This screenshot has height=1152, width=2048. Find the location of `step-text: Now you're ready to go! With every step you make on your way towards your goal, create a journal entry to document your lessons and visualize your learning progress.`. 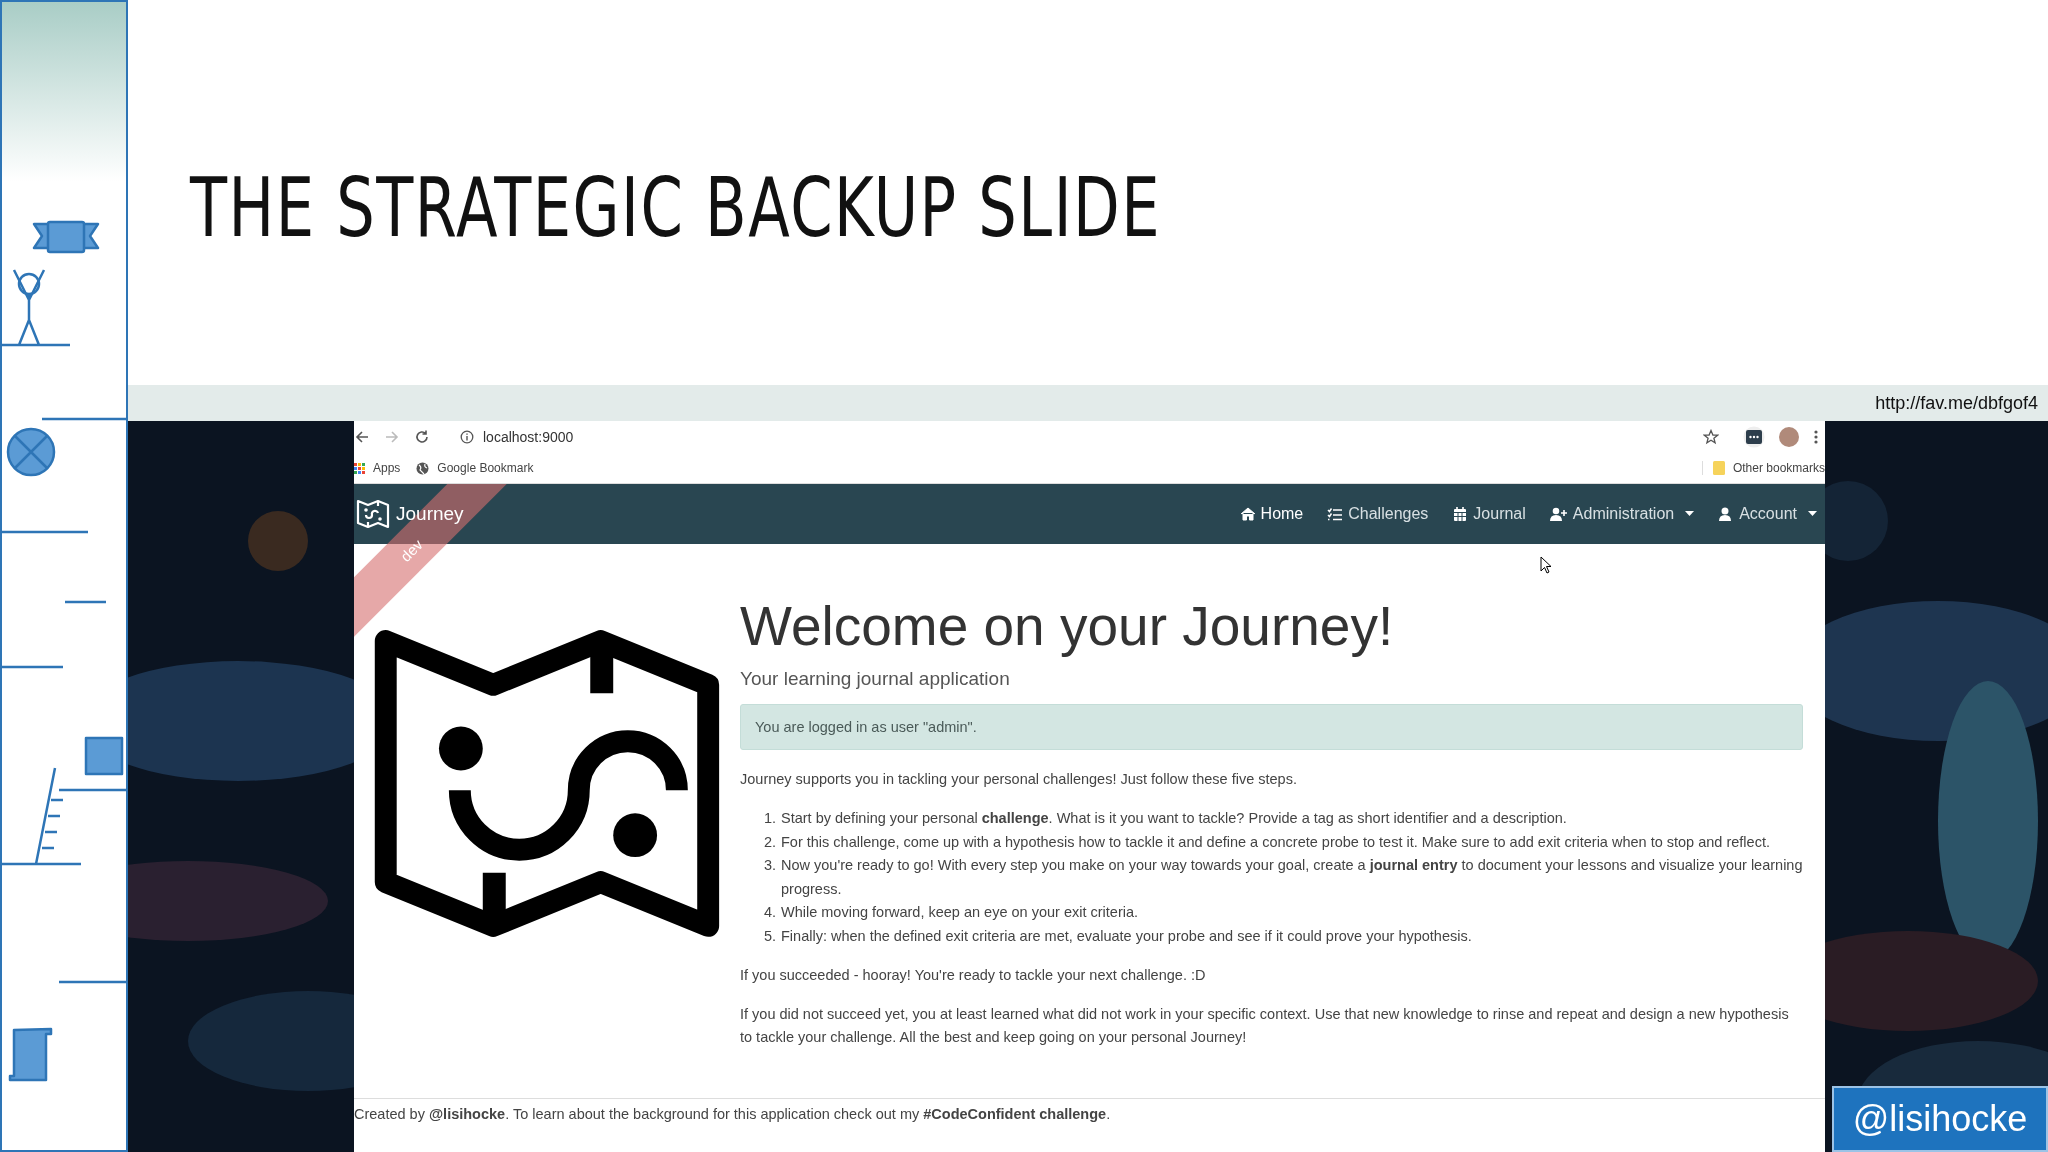

step-text: Now you're ready to go! With every step you make on your way towards your goal, create a journal entry to document your lessons and visualize your learning progress. is located at coordinates (1292, 877).